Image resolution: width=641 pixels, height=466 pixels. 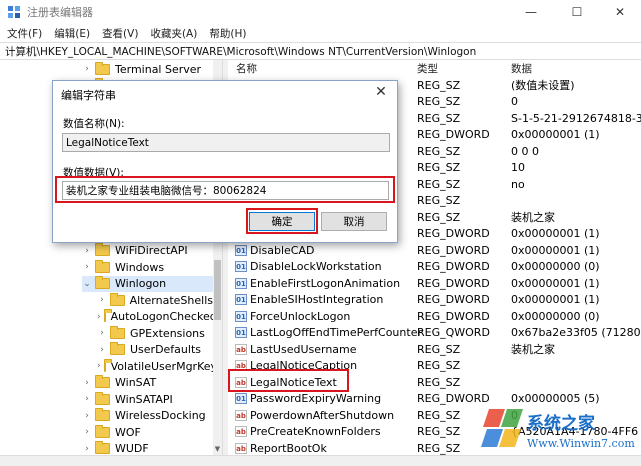 I want to click on column-type-header: 类型, so click(x=427, y=68).